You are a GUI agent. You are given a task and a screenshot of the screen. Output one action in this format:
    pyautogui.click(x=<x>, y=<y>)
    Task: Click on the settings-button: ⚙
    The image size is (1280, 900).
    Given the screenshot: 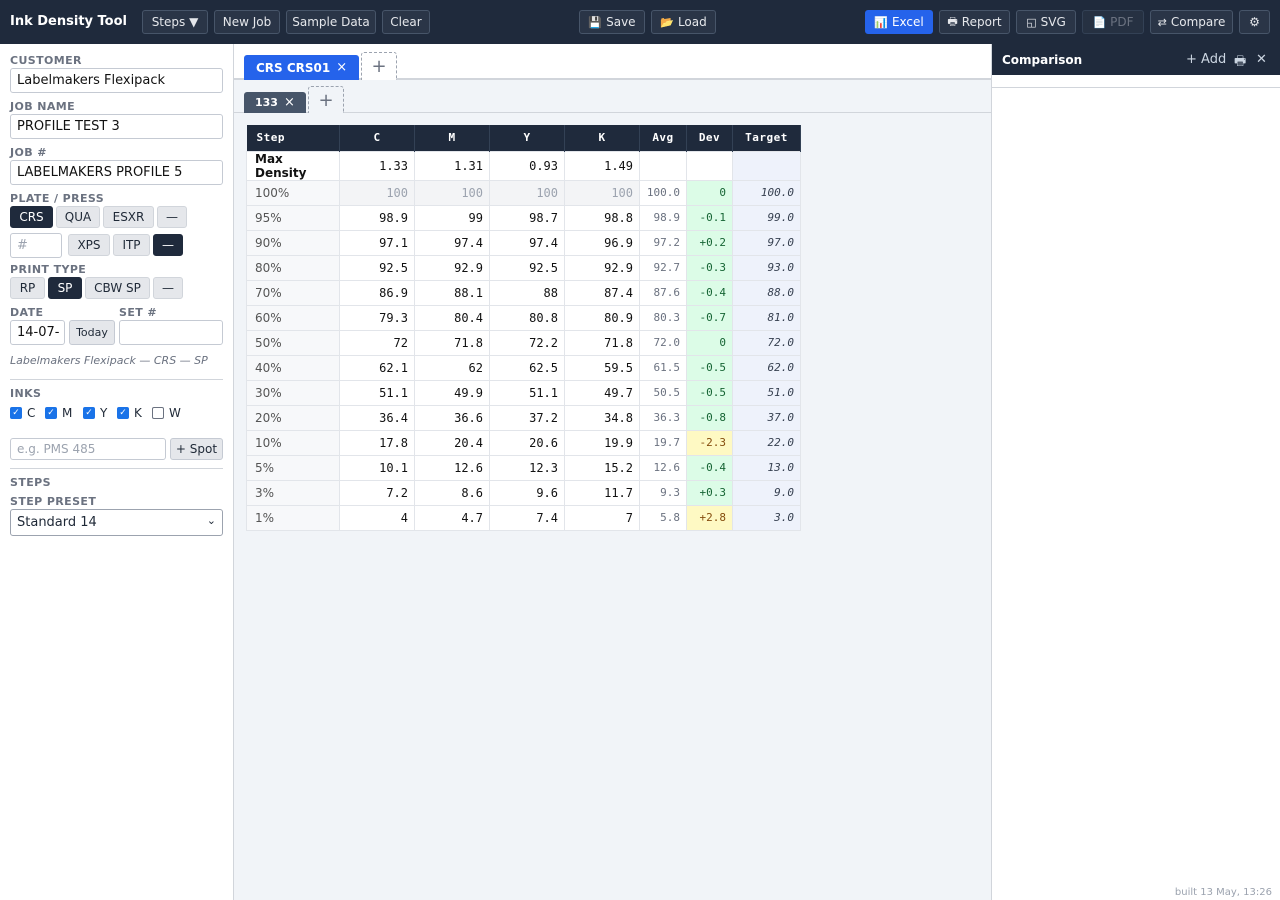 What is the action you would take?
    pyautogui.click(x=1254, y=22)
    